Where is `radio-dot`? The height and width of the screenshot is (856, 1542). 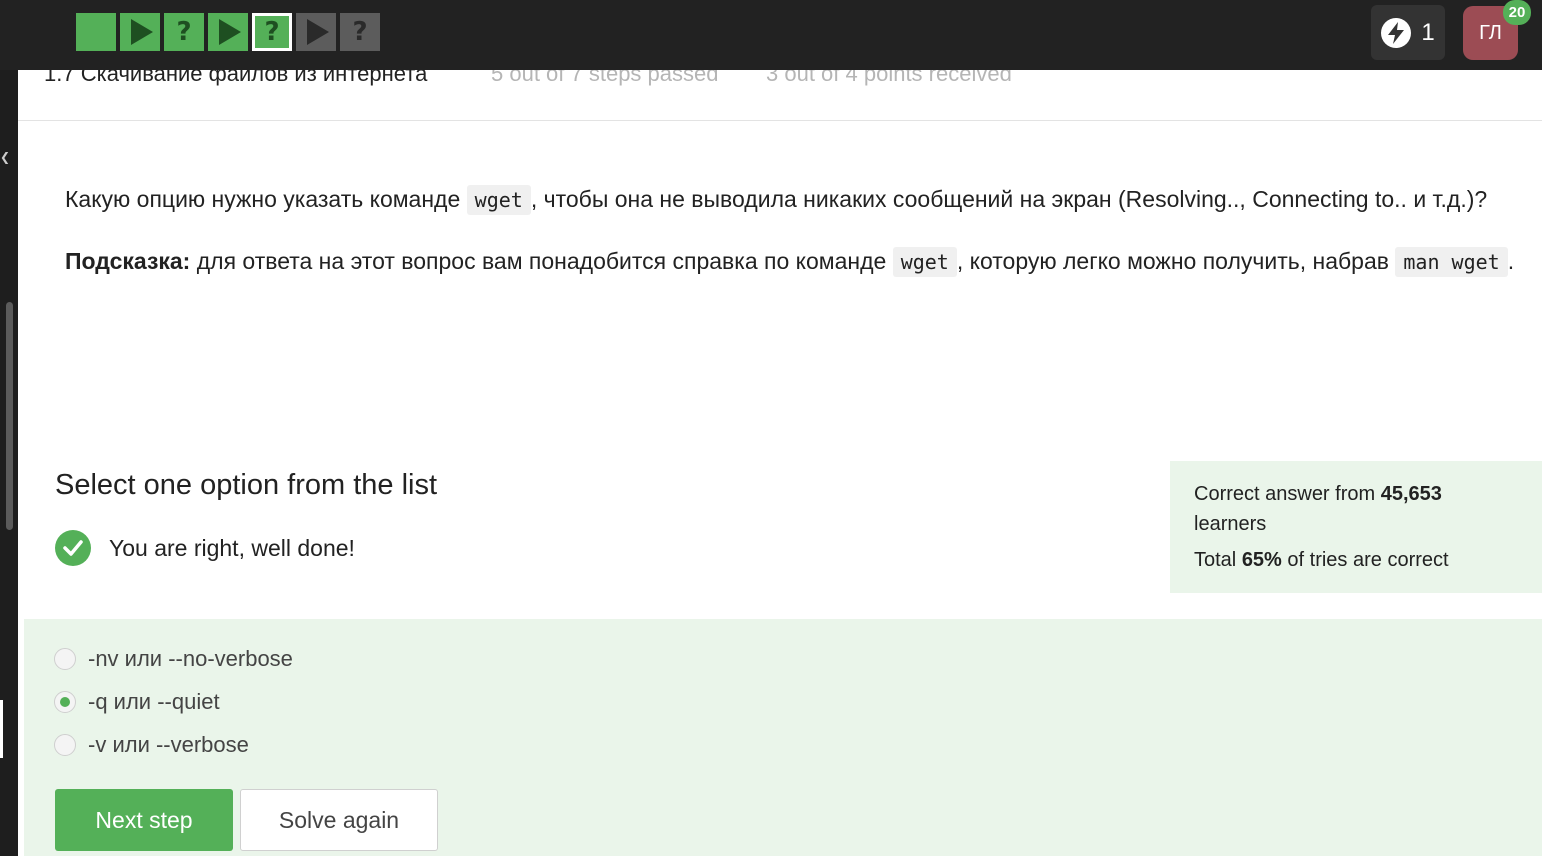
radio-dot is located at coordinates (65, 702).